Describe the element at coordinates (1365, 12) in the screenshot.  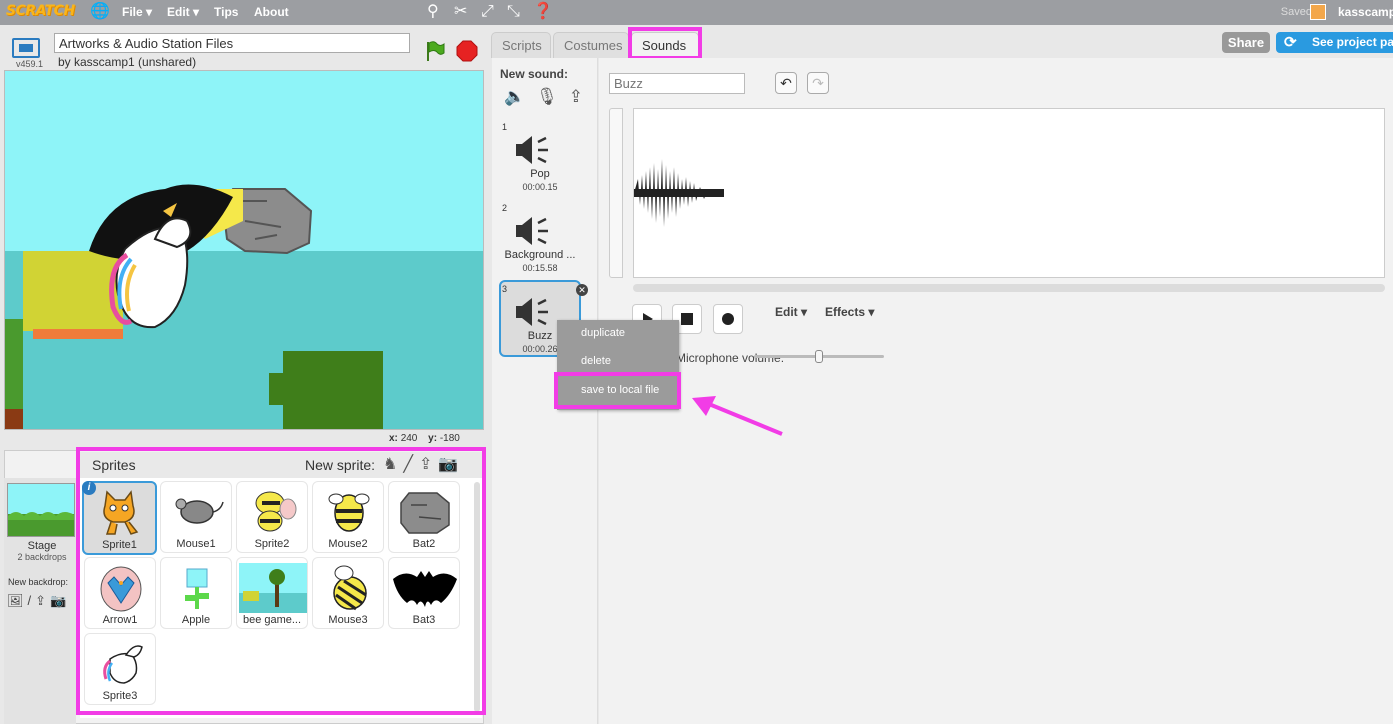
I see `username: kasscamp` at that location.